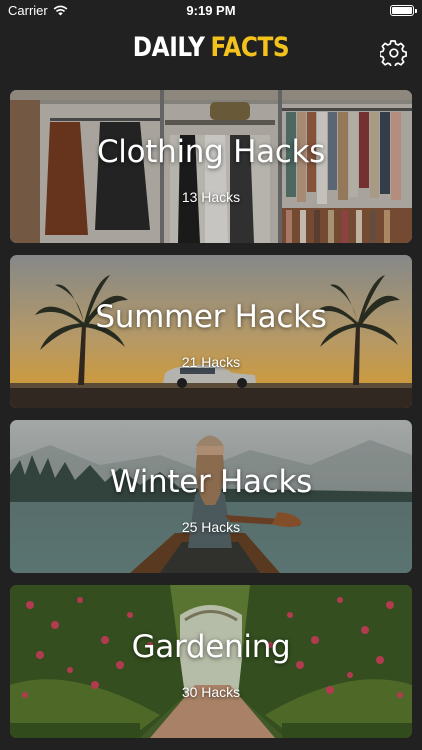 Image resolution: width=422 pixels, height=750 pixels. I want to click on battery-icon, so click(403, 10).